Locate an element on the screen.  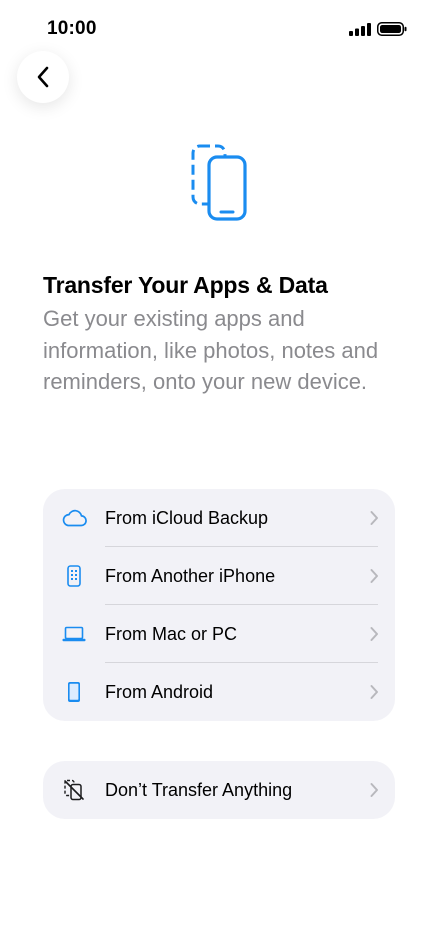
status-time: 10:00 is located at coordinates (72, 28).